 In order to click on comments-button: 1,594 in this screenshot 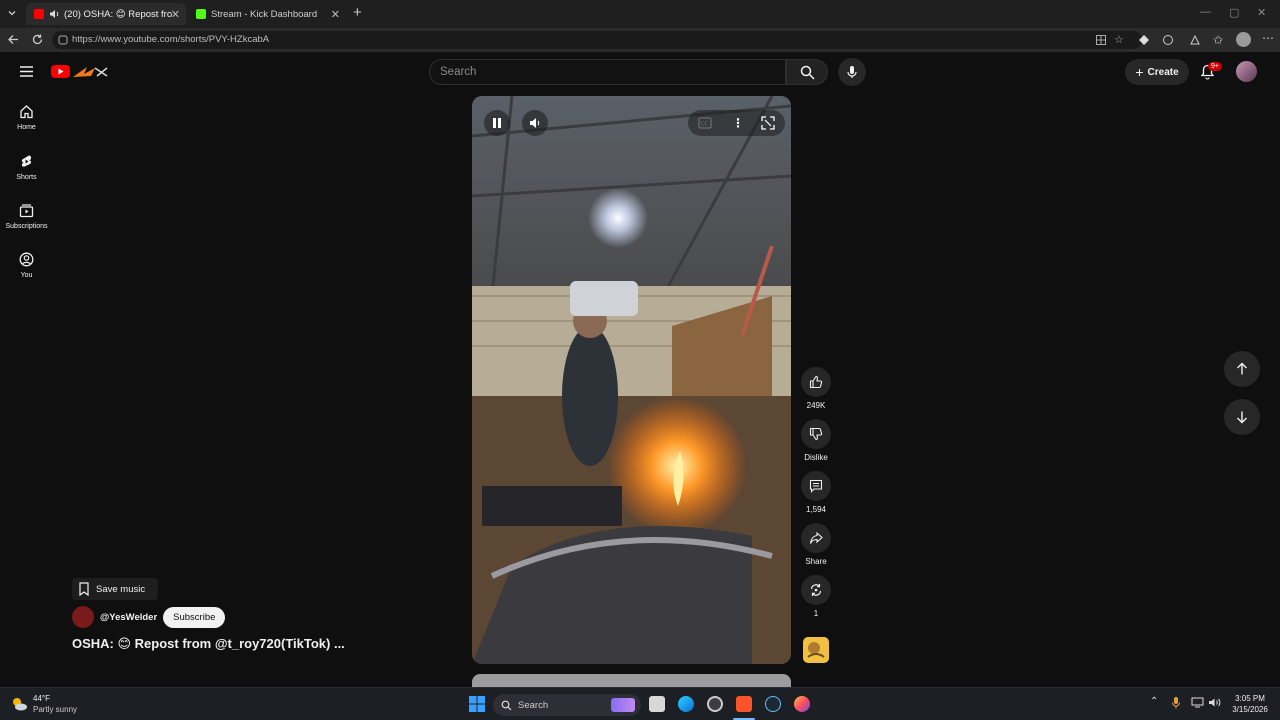, I will do `click(816, 492)`.